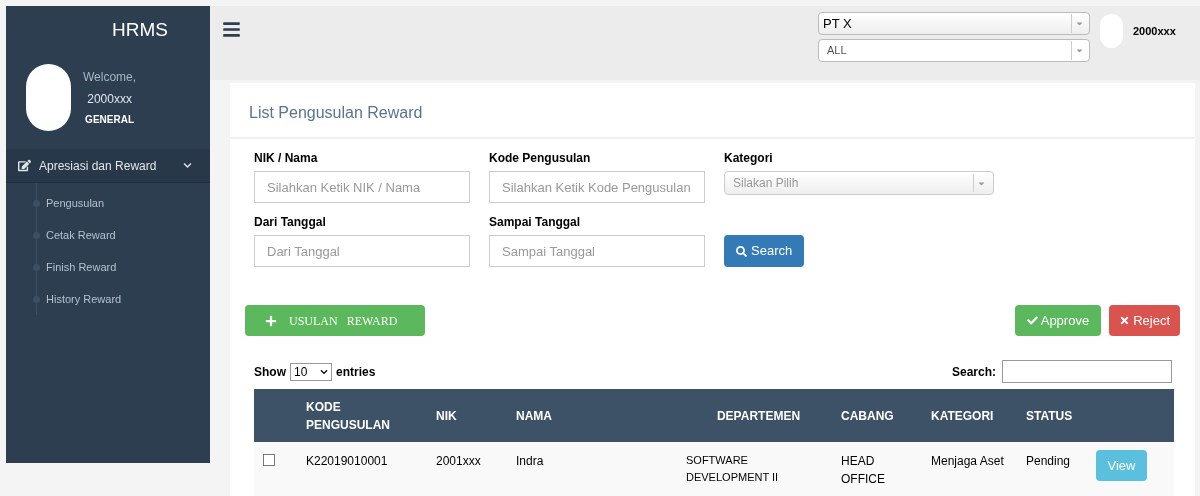 Image resolution: width=1200 pixels, height=496 pixels. What do you see at coordinates (48, 97) in the screenshot?
I see `avatar` at bounding box center [48, 97].